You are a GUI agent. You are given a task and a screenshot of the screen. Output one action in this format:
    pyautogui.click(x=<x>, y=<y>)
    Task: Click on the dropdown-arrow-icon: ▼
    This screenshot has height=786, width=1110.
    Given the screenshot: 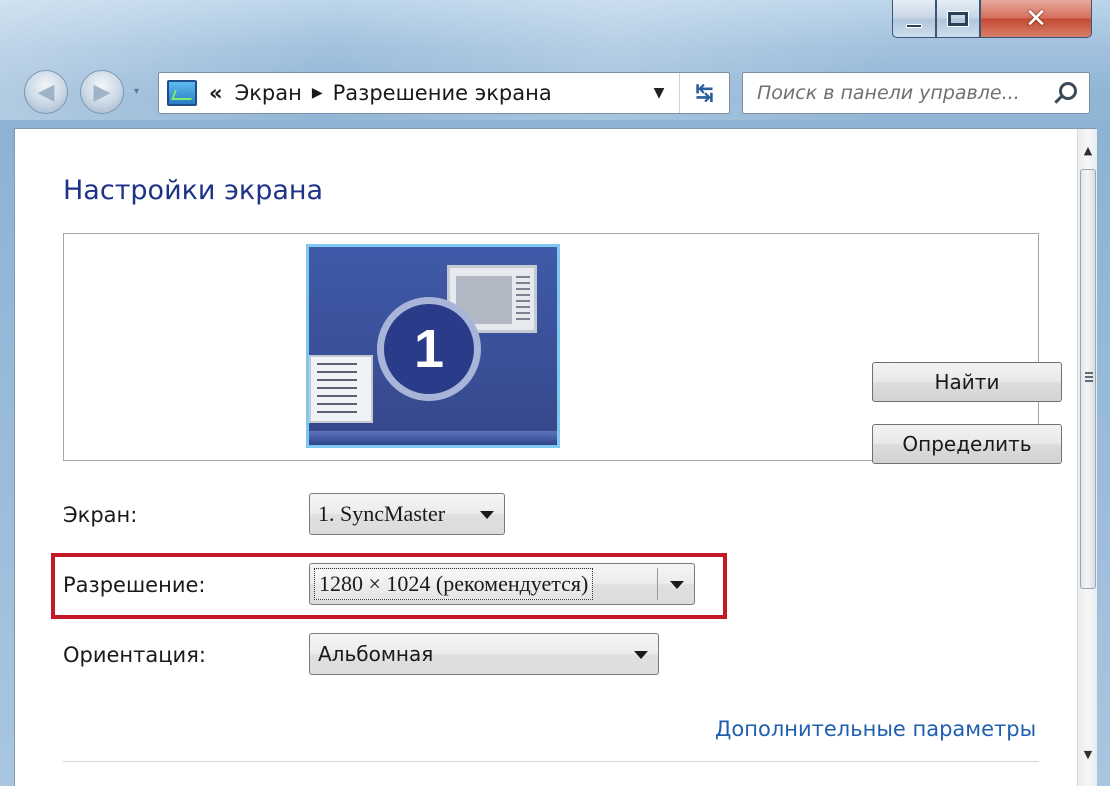 What is the action you would take?
    pyautogui.click(x=659, y=93)
    